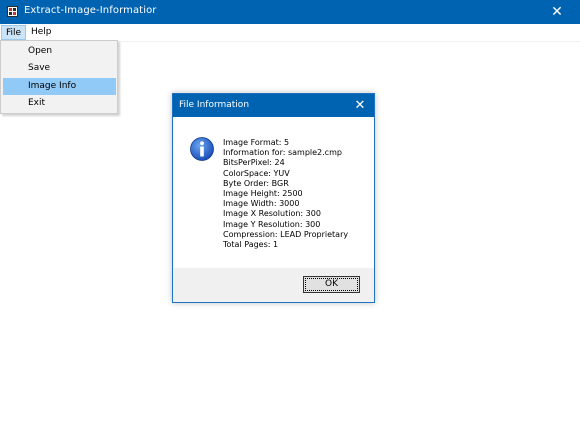 The image size is (580, 446). What do you see at coordinates (256, 142) in the screenshot?
I see `info-line-image-format: Image Format: 5` at bounding box center [256, 142].